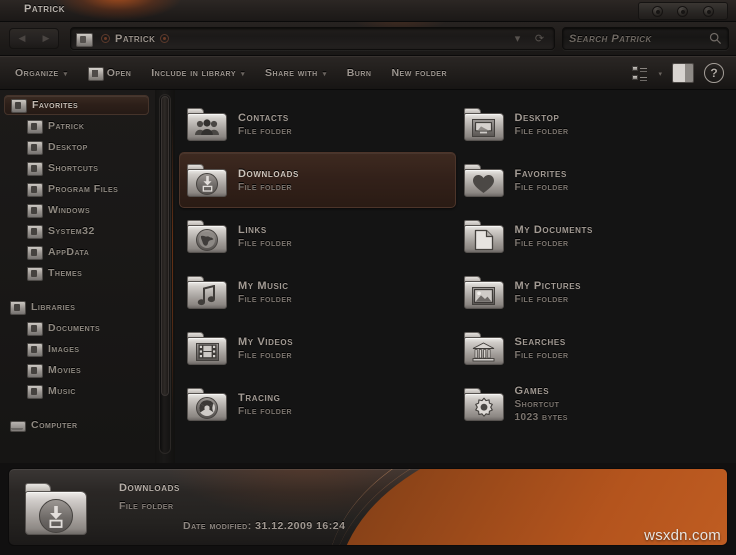 This screenshot has height=555, width=736. Describe the element at coordinates (317, 348) in the screenshot. I see `file-item-my-videos: My Videos File folder` at that location.